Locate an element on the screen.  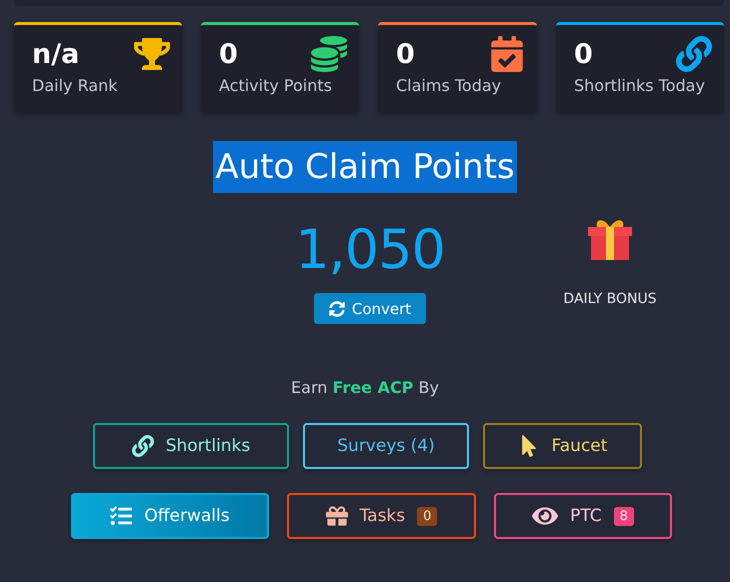
button-label: Shortlinks is located at coordinates (208, 446).